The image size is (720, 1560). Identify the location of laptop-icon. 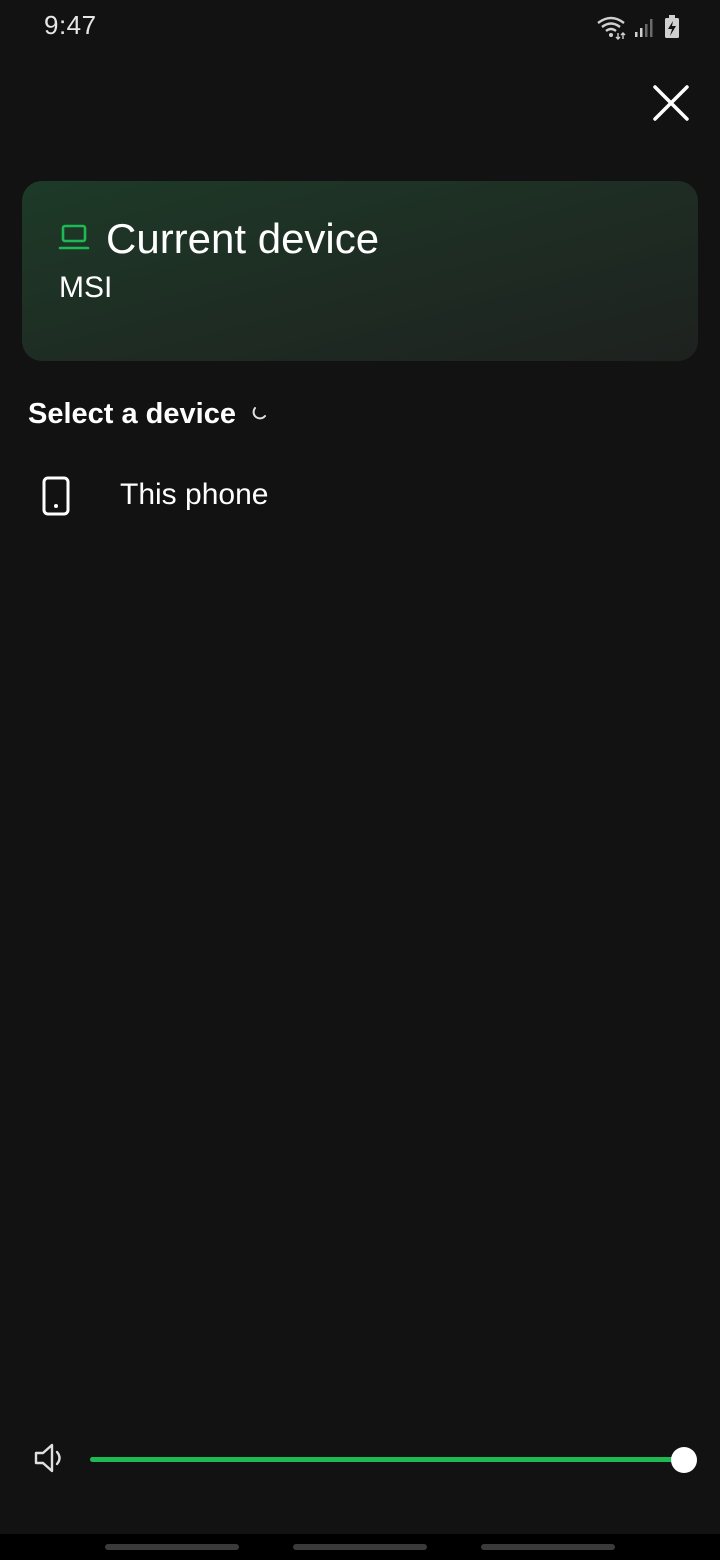
(74, 239).